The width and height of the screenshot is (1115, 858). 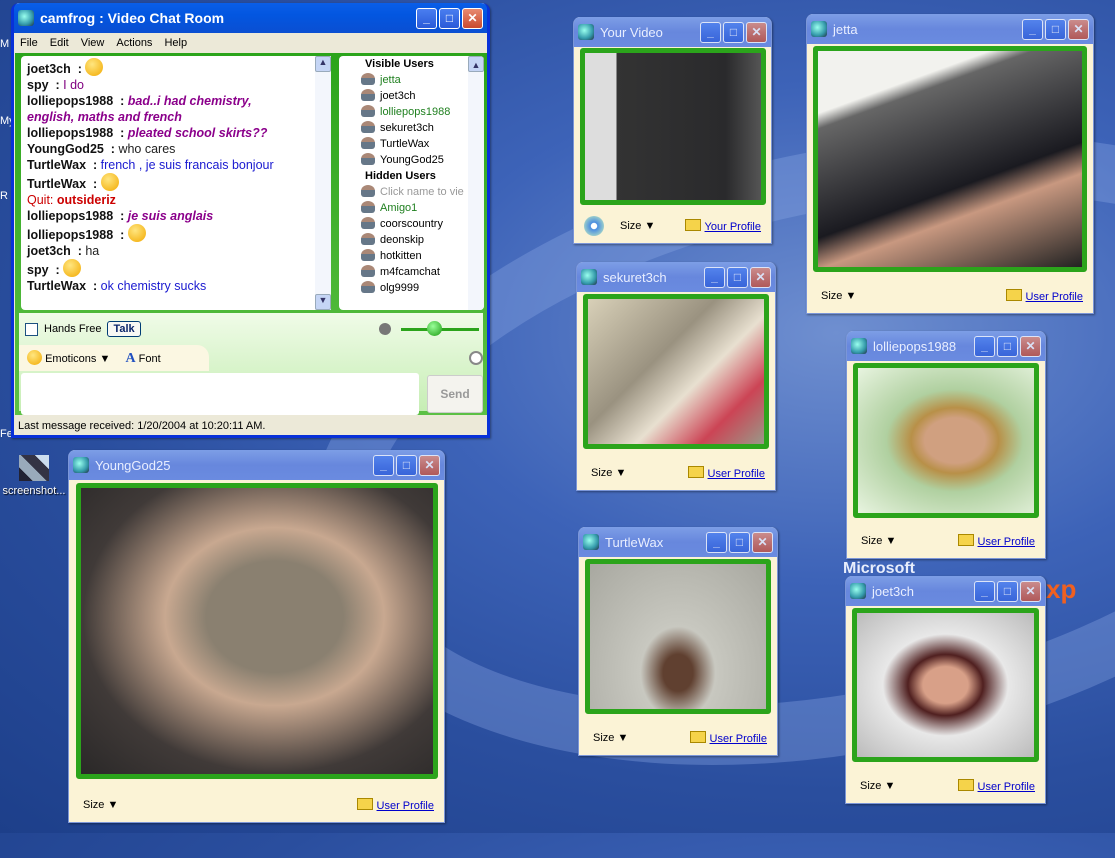 I want to click on video-window-joet3ch: joet3ch _ □ ✕ Size ▼ User Profile, so click(x=945, y=690).